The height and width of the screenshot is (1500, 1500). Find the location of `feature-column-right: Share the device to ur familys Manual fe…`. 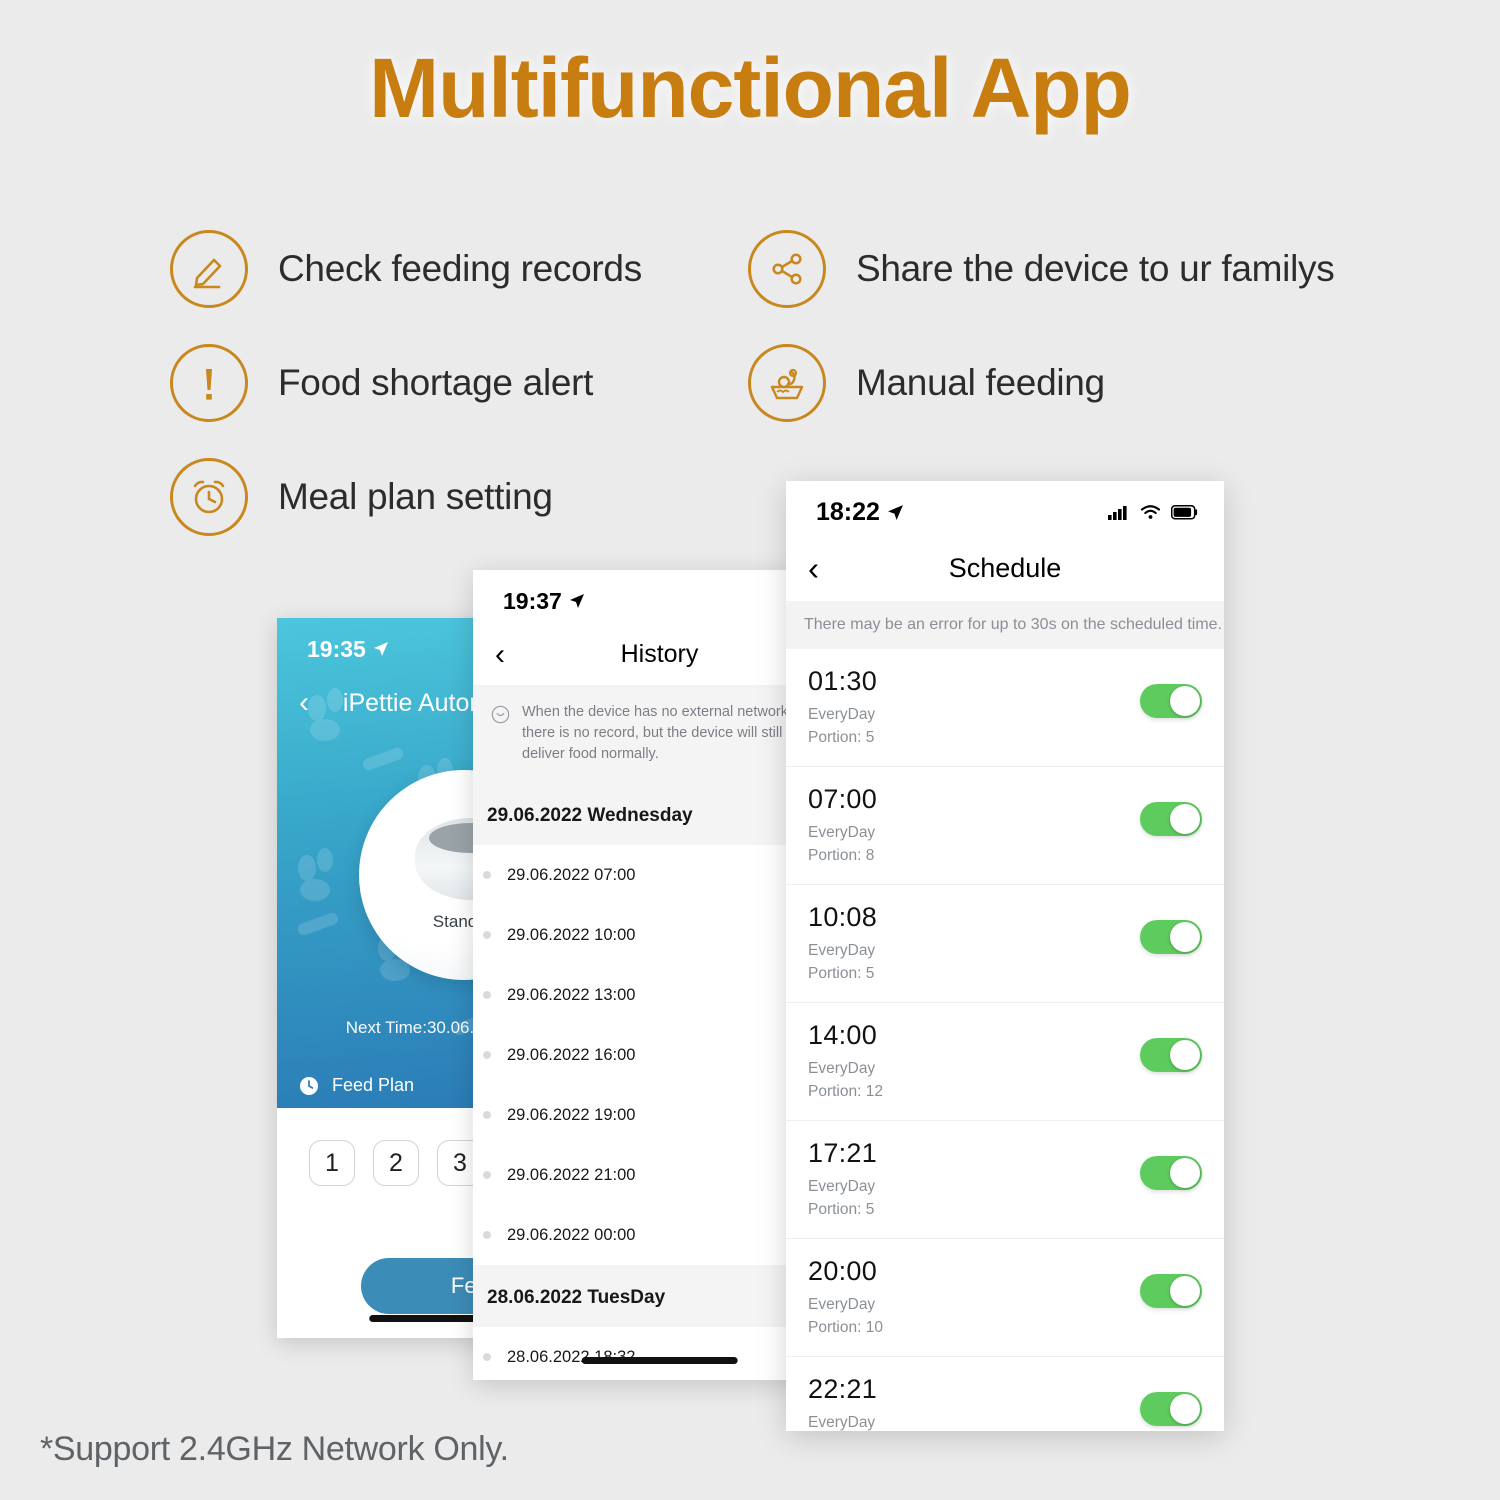

feature-column-right: Share the device to ur familys Manual fe… is located at coordinates (1068, 326).